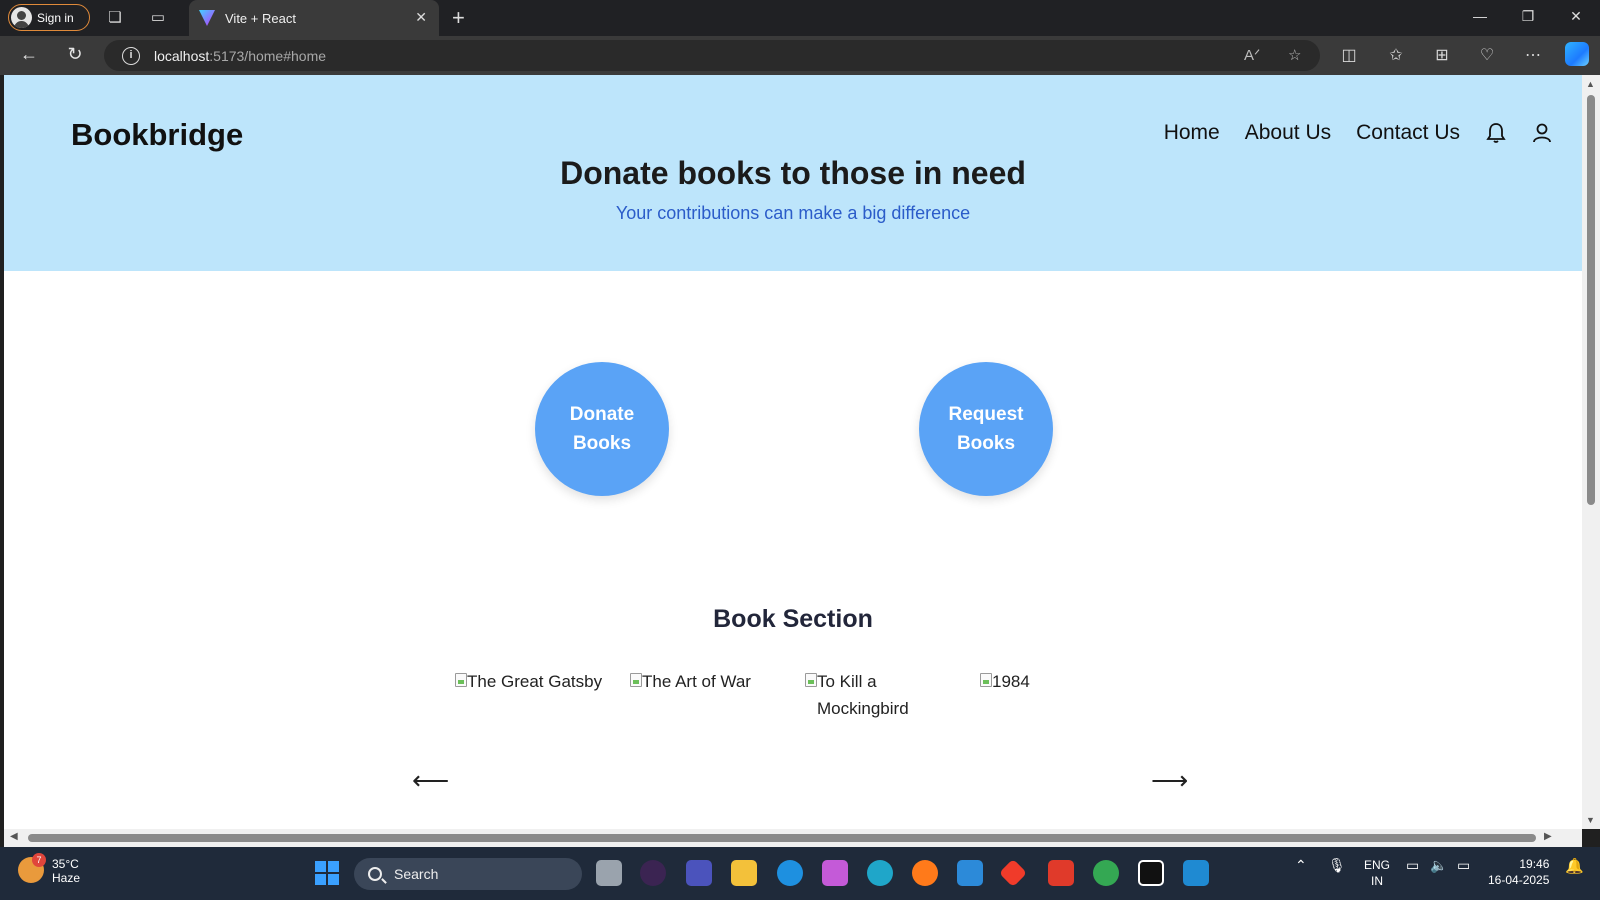 The height and width of the screenshot is (900, 1600). What do you see at coordinates (327, 873) in the screenshot?
I see `windows-start-icon` at bounding box center [327, 873].